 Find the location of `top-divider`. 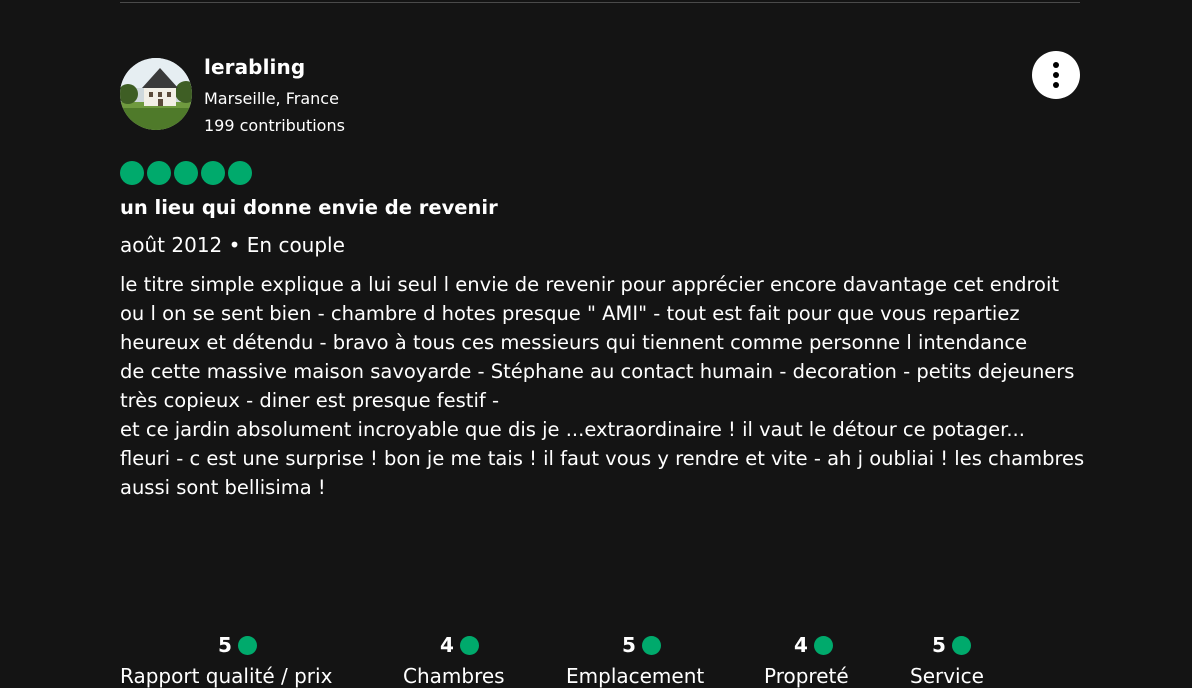

top-divider is located at coordinates (600, 2).